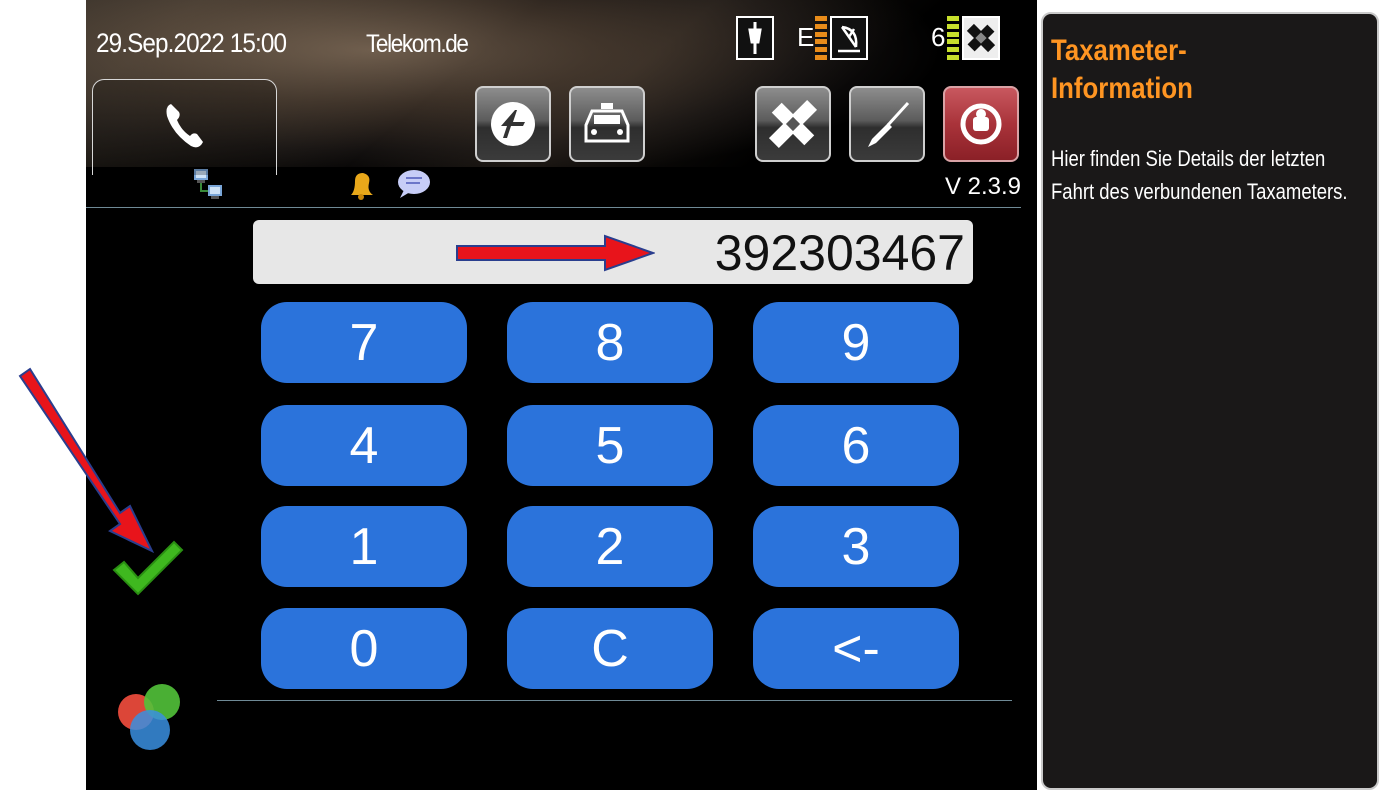  What do you see at coordinates (839, 253) in the screenshot?
I see `display-value: 392303467` at bounding box center [839, 253].